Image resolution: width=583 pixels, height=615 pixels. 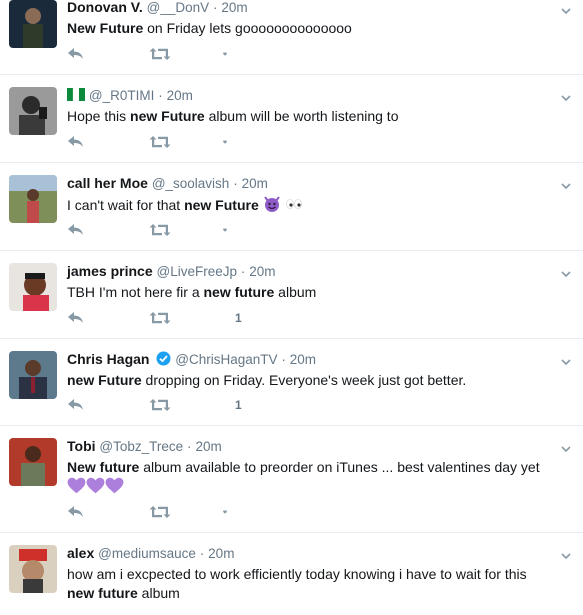 I want to click on tweet-text: TBH I'm not here fir a new future album, so click(x=192, y=292).